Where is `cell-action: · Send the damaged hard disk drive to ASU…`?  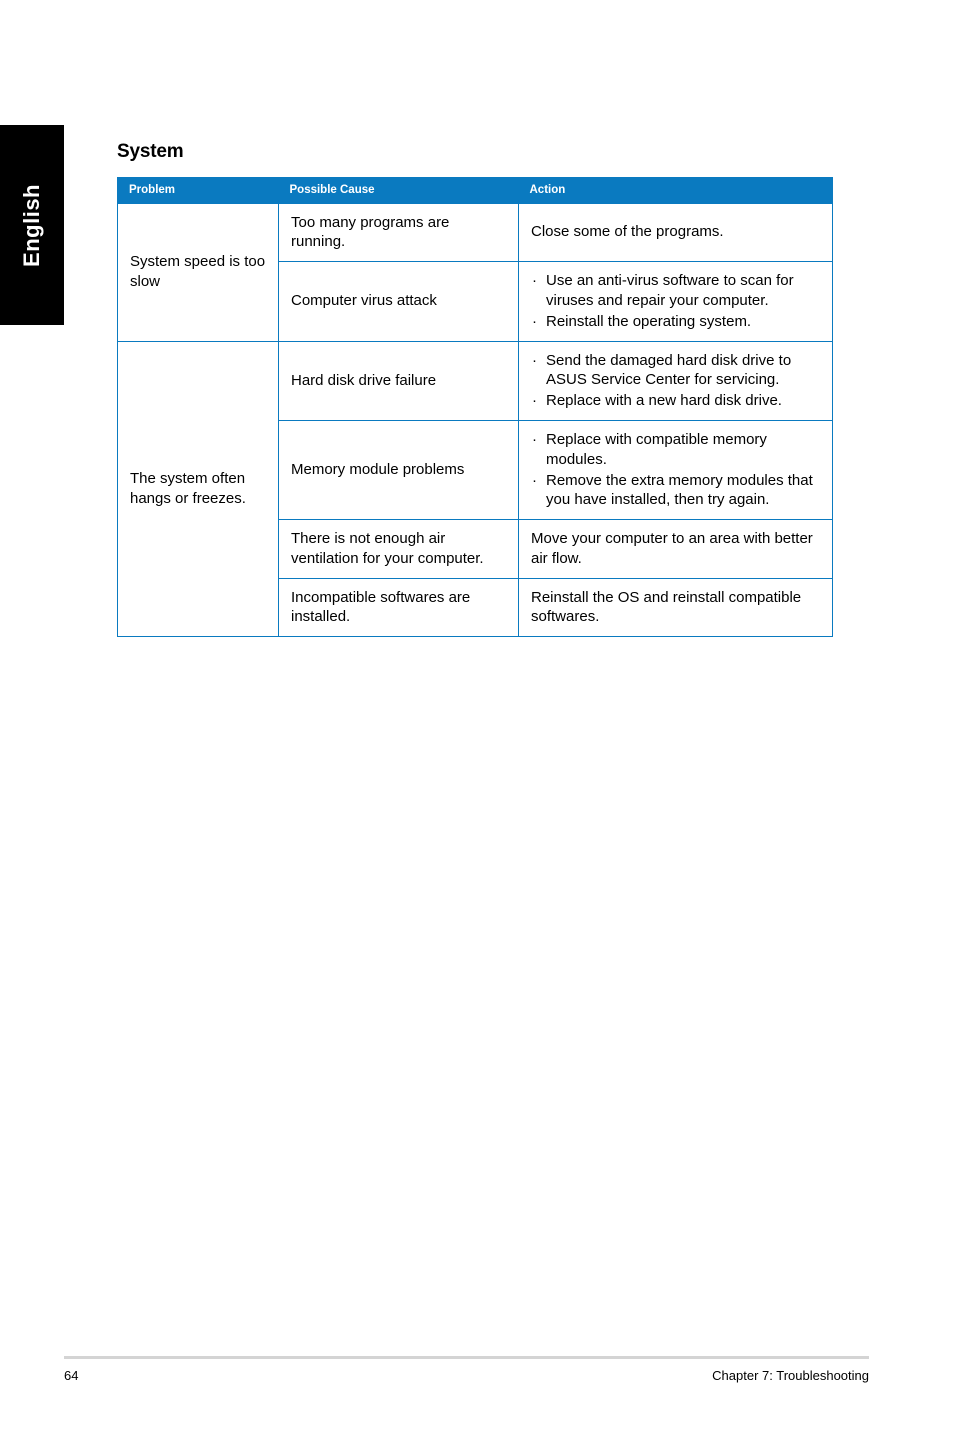 cell-action: · Send the damaged hard disk drive to ASU… is located at coordinates (675, 380).